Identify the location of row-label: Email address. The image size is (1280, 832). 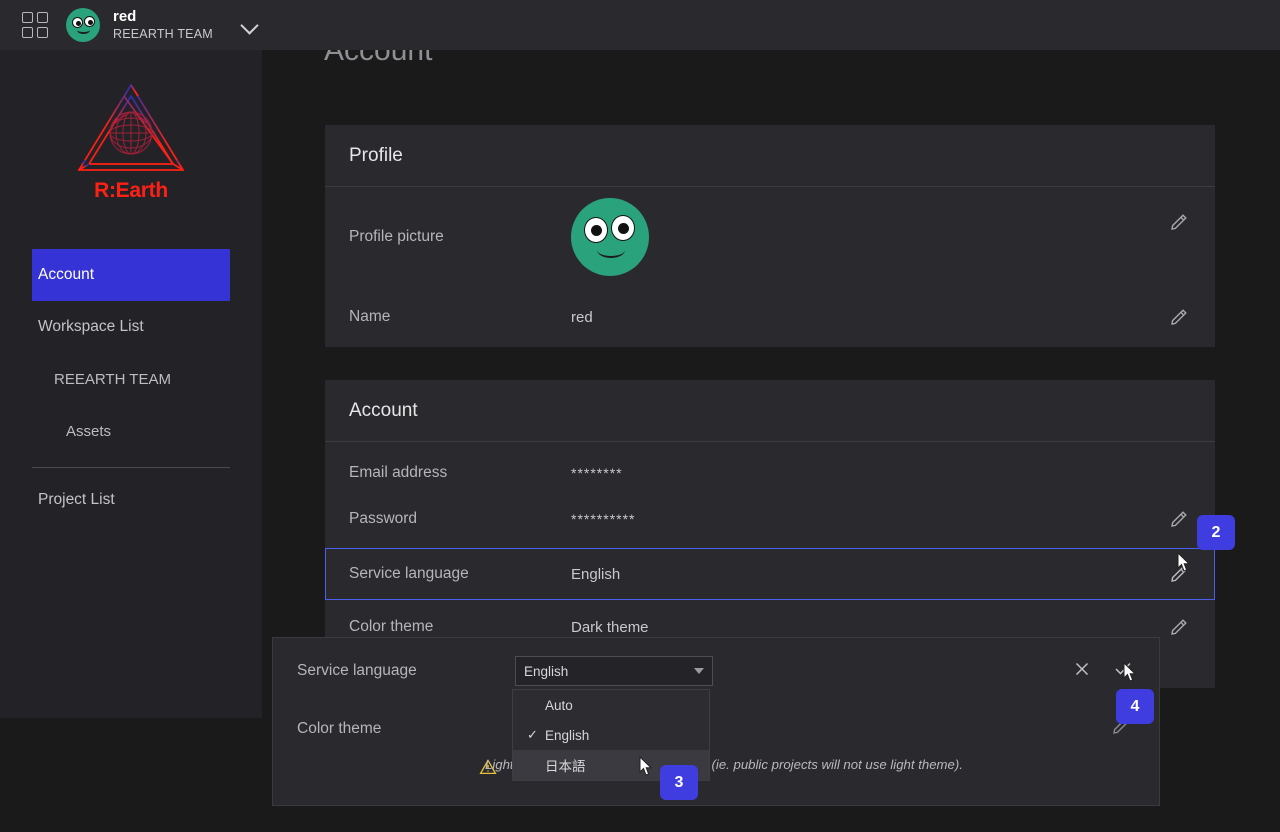
(398, 472).